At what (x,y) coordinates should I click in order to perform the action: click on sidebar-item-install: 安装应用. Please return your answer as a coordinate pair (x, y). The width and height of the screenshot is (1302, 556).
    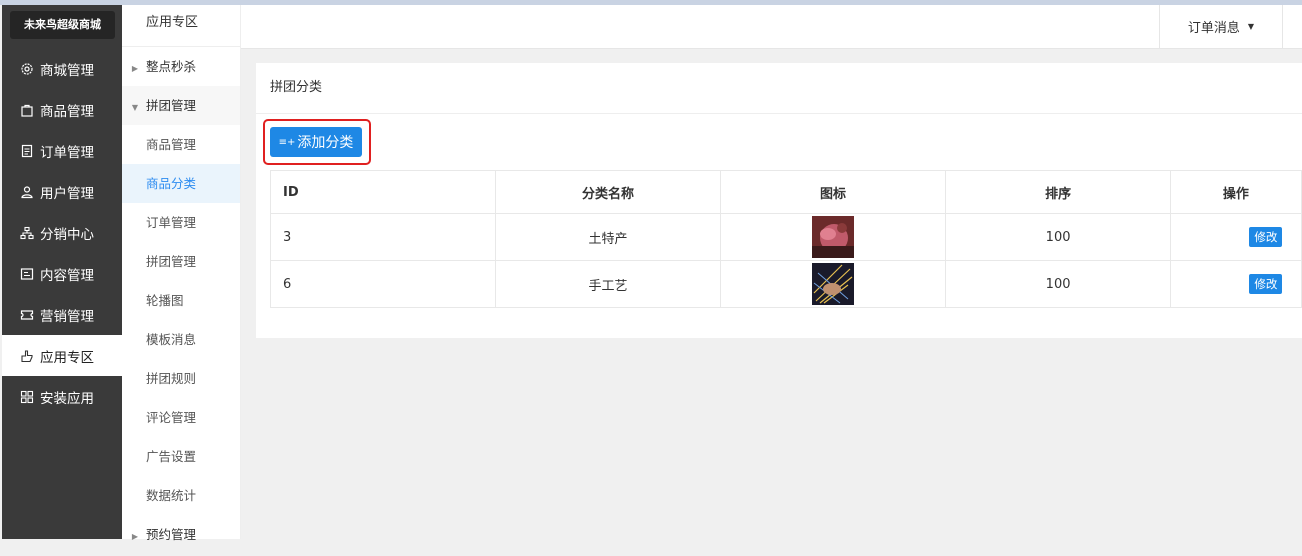
    Looking at the image, I should click on (62, 396).